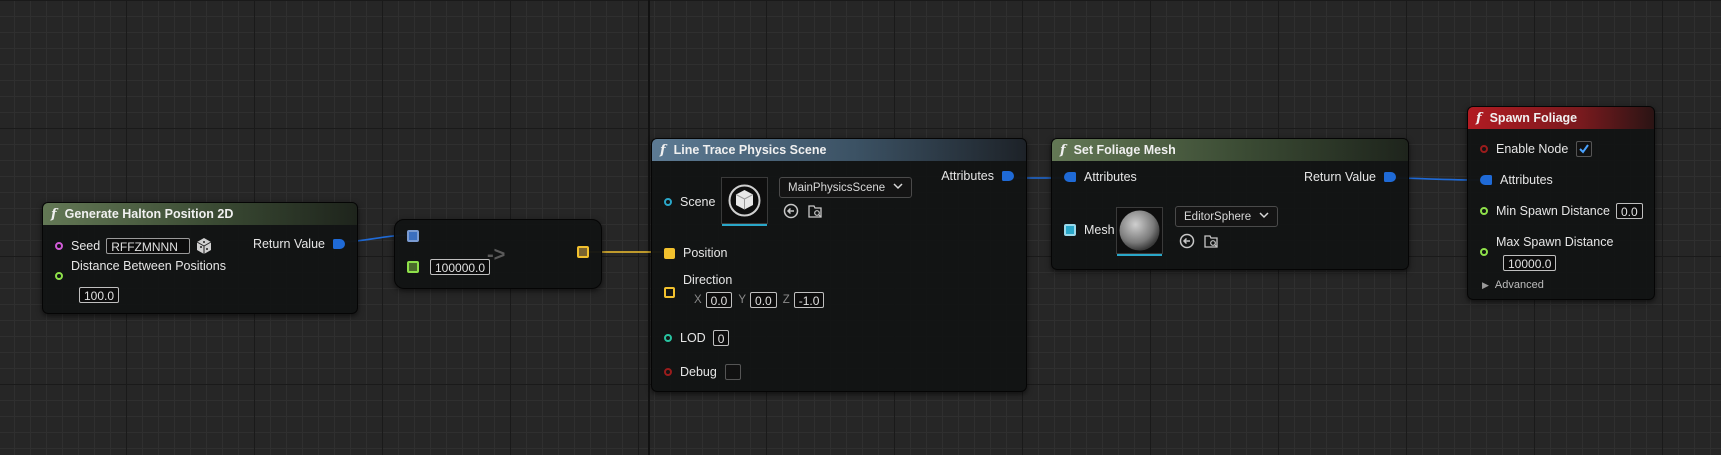  What do you see at coordinates (708, 279) in the screenshot?
I see `direction-label: Direction` at bounding box center [708, 279].